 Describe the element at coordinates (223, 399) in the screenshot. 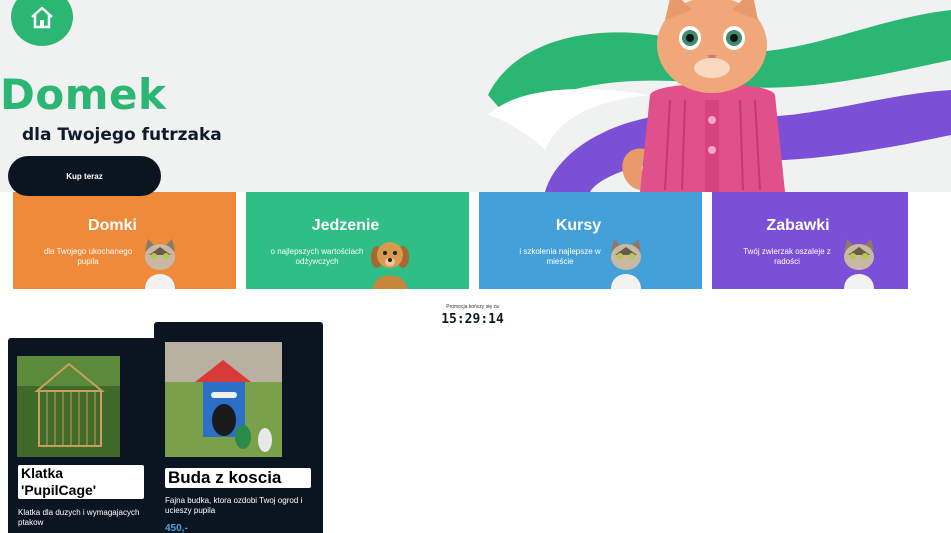

I see `product-image-doghouse` at that location.